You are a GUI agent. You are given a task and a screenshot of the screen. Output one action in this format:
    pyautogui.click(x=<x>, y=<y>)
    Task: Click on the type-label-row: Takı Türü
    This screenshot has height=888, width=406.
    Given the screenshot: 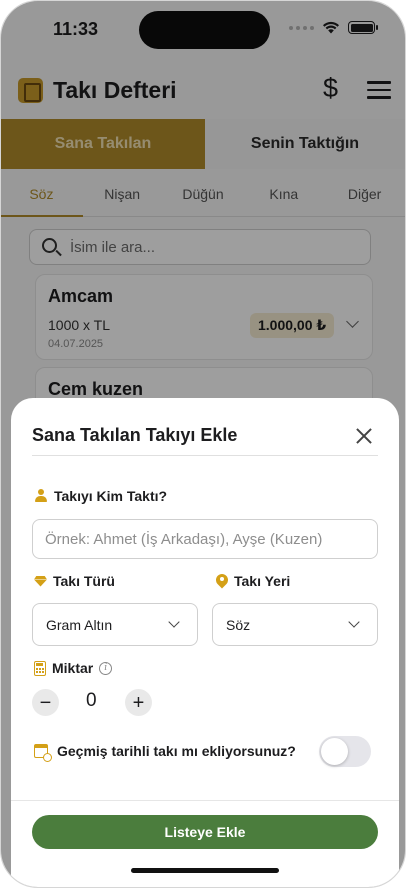 What is the action you would take?
    pyautogui.click(x=74, y=581)
    